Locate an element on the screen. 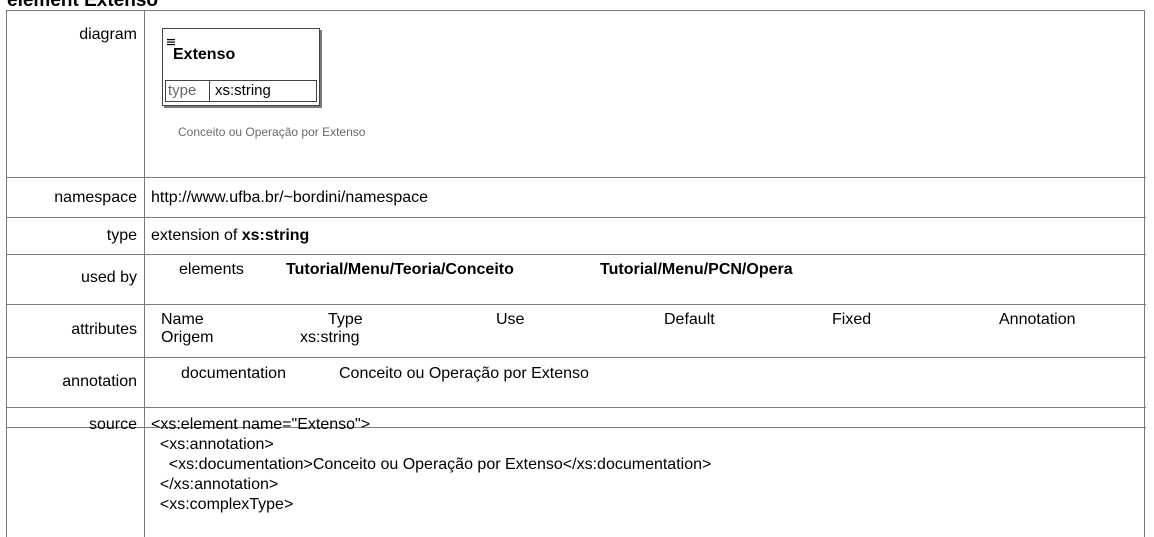  source-line: <xs:annotation> is located at coordinates (212, 444).